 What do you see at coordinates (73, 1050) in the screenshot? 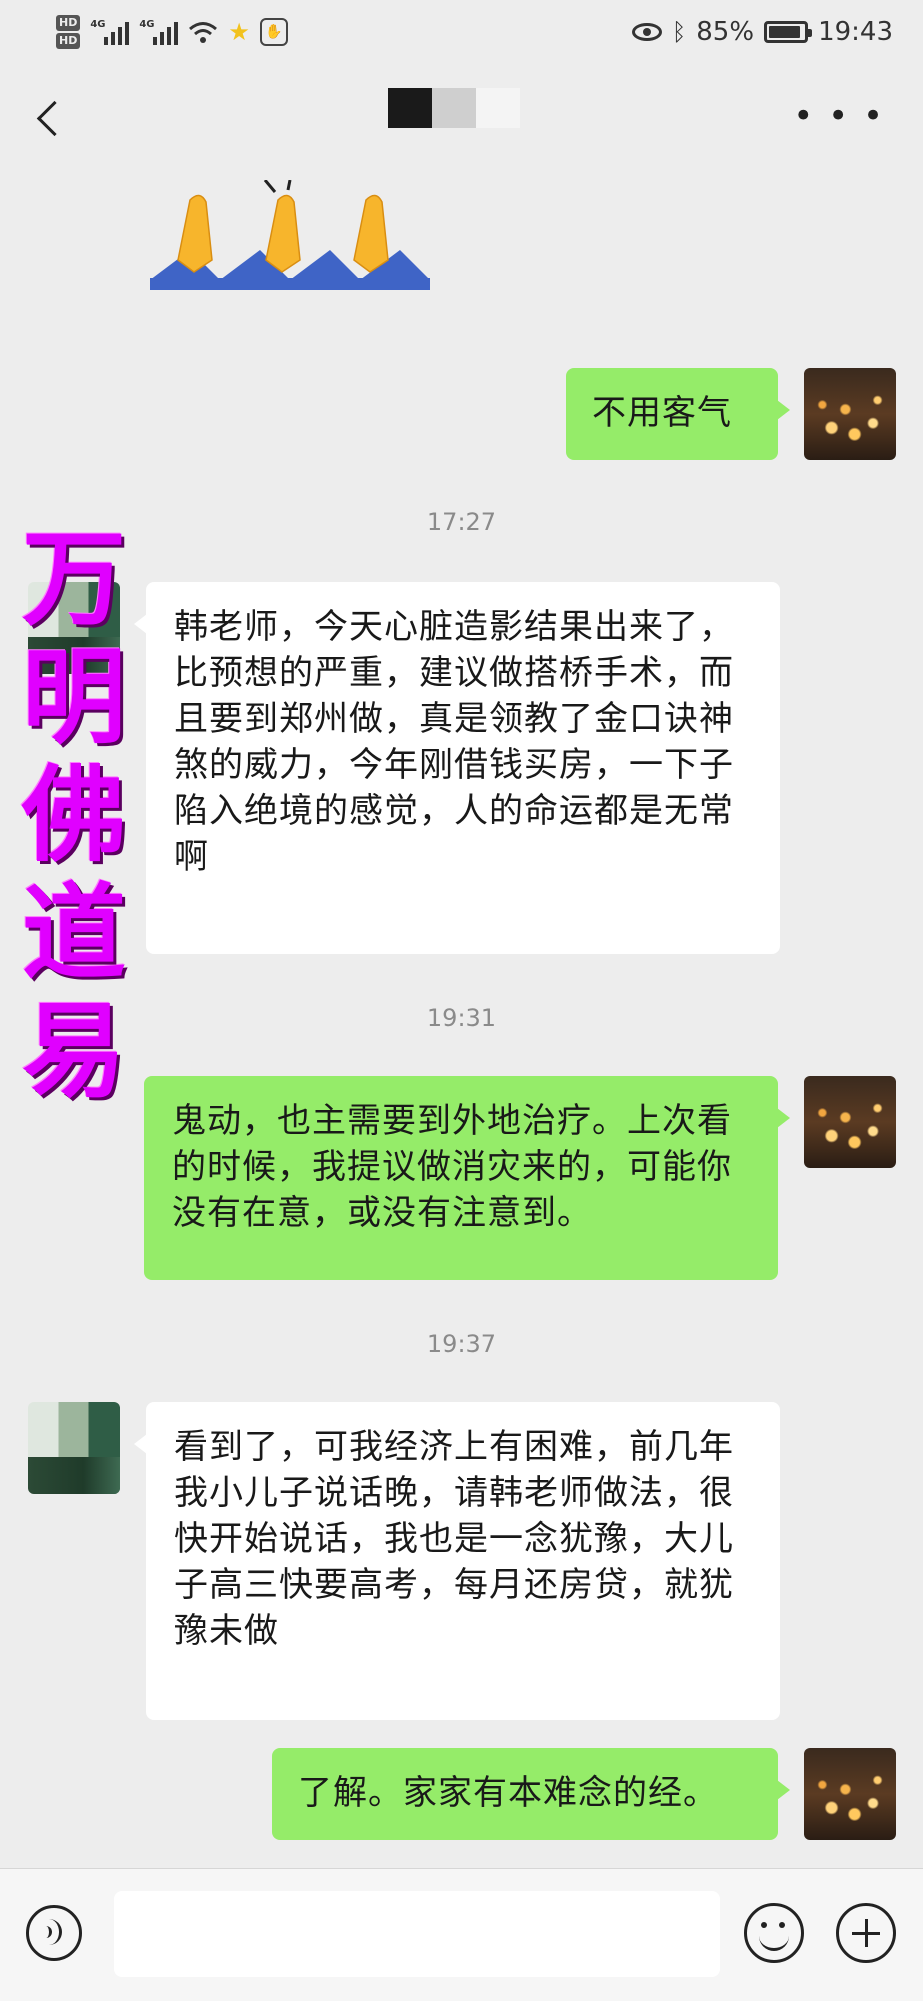
I see `watermark-char: 易` at bounding box center [73, 1050].